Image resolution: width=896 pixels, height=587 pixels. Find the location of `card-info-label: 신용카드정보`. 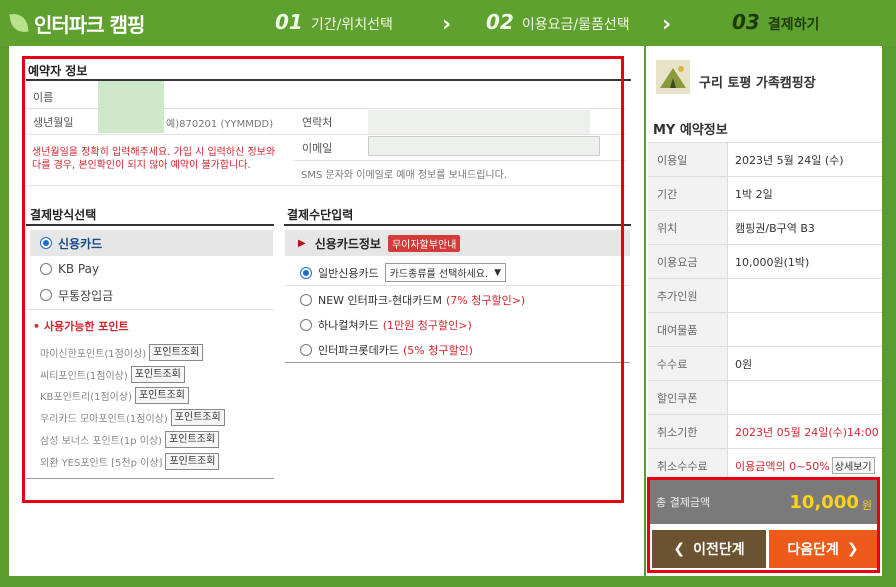

card-info-label: 신용카드정보 is located at coordinates (347, 243).